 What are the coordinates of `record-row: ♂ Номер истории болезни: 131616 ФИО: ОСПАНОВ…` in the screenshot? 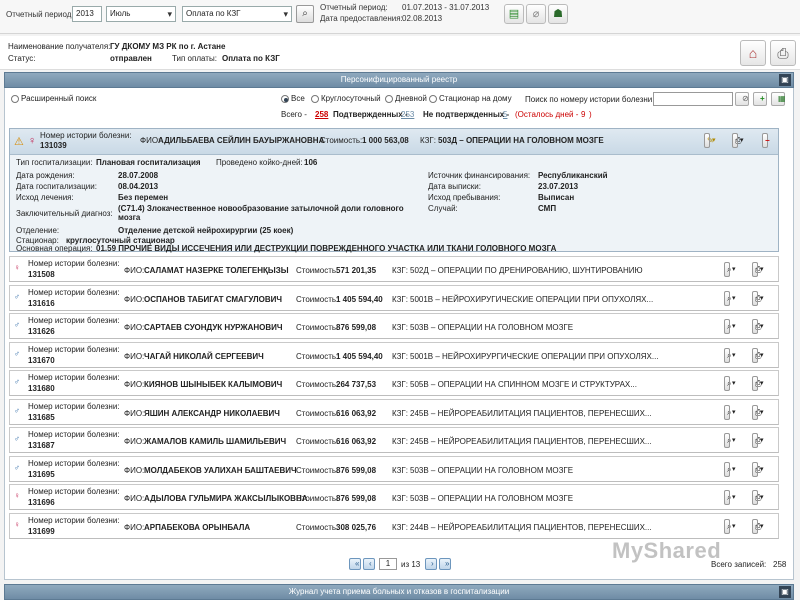 It's located at (394, 297).